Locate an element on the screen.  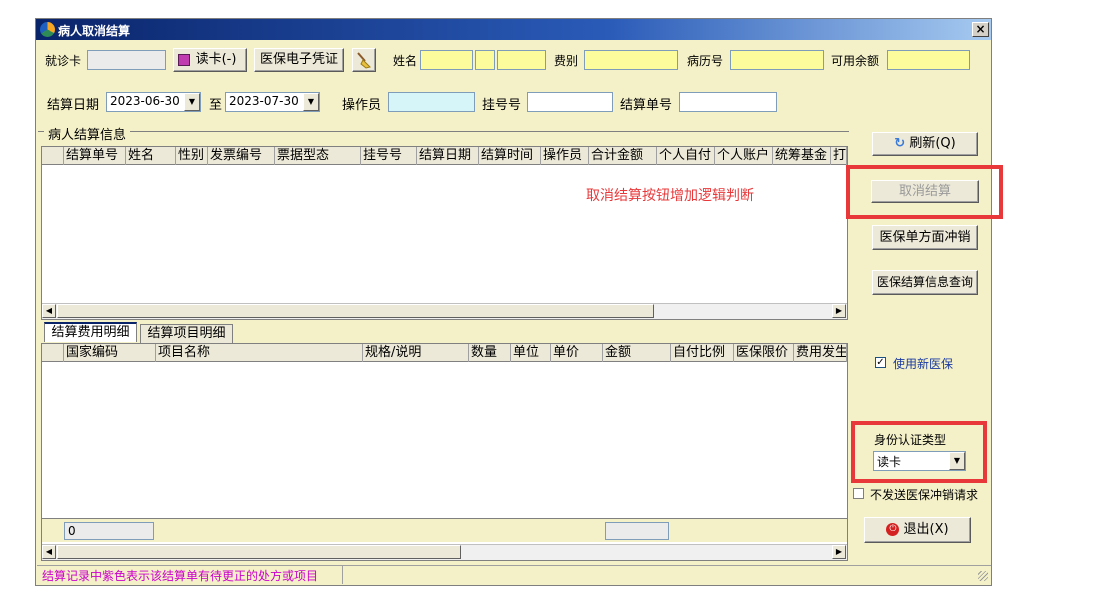
column-header: 统筹基金 is located at coordinates (802, 156).